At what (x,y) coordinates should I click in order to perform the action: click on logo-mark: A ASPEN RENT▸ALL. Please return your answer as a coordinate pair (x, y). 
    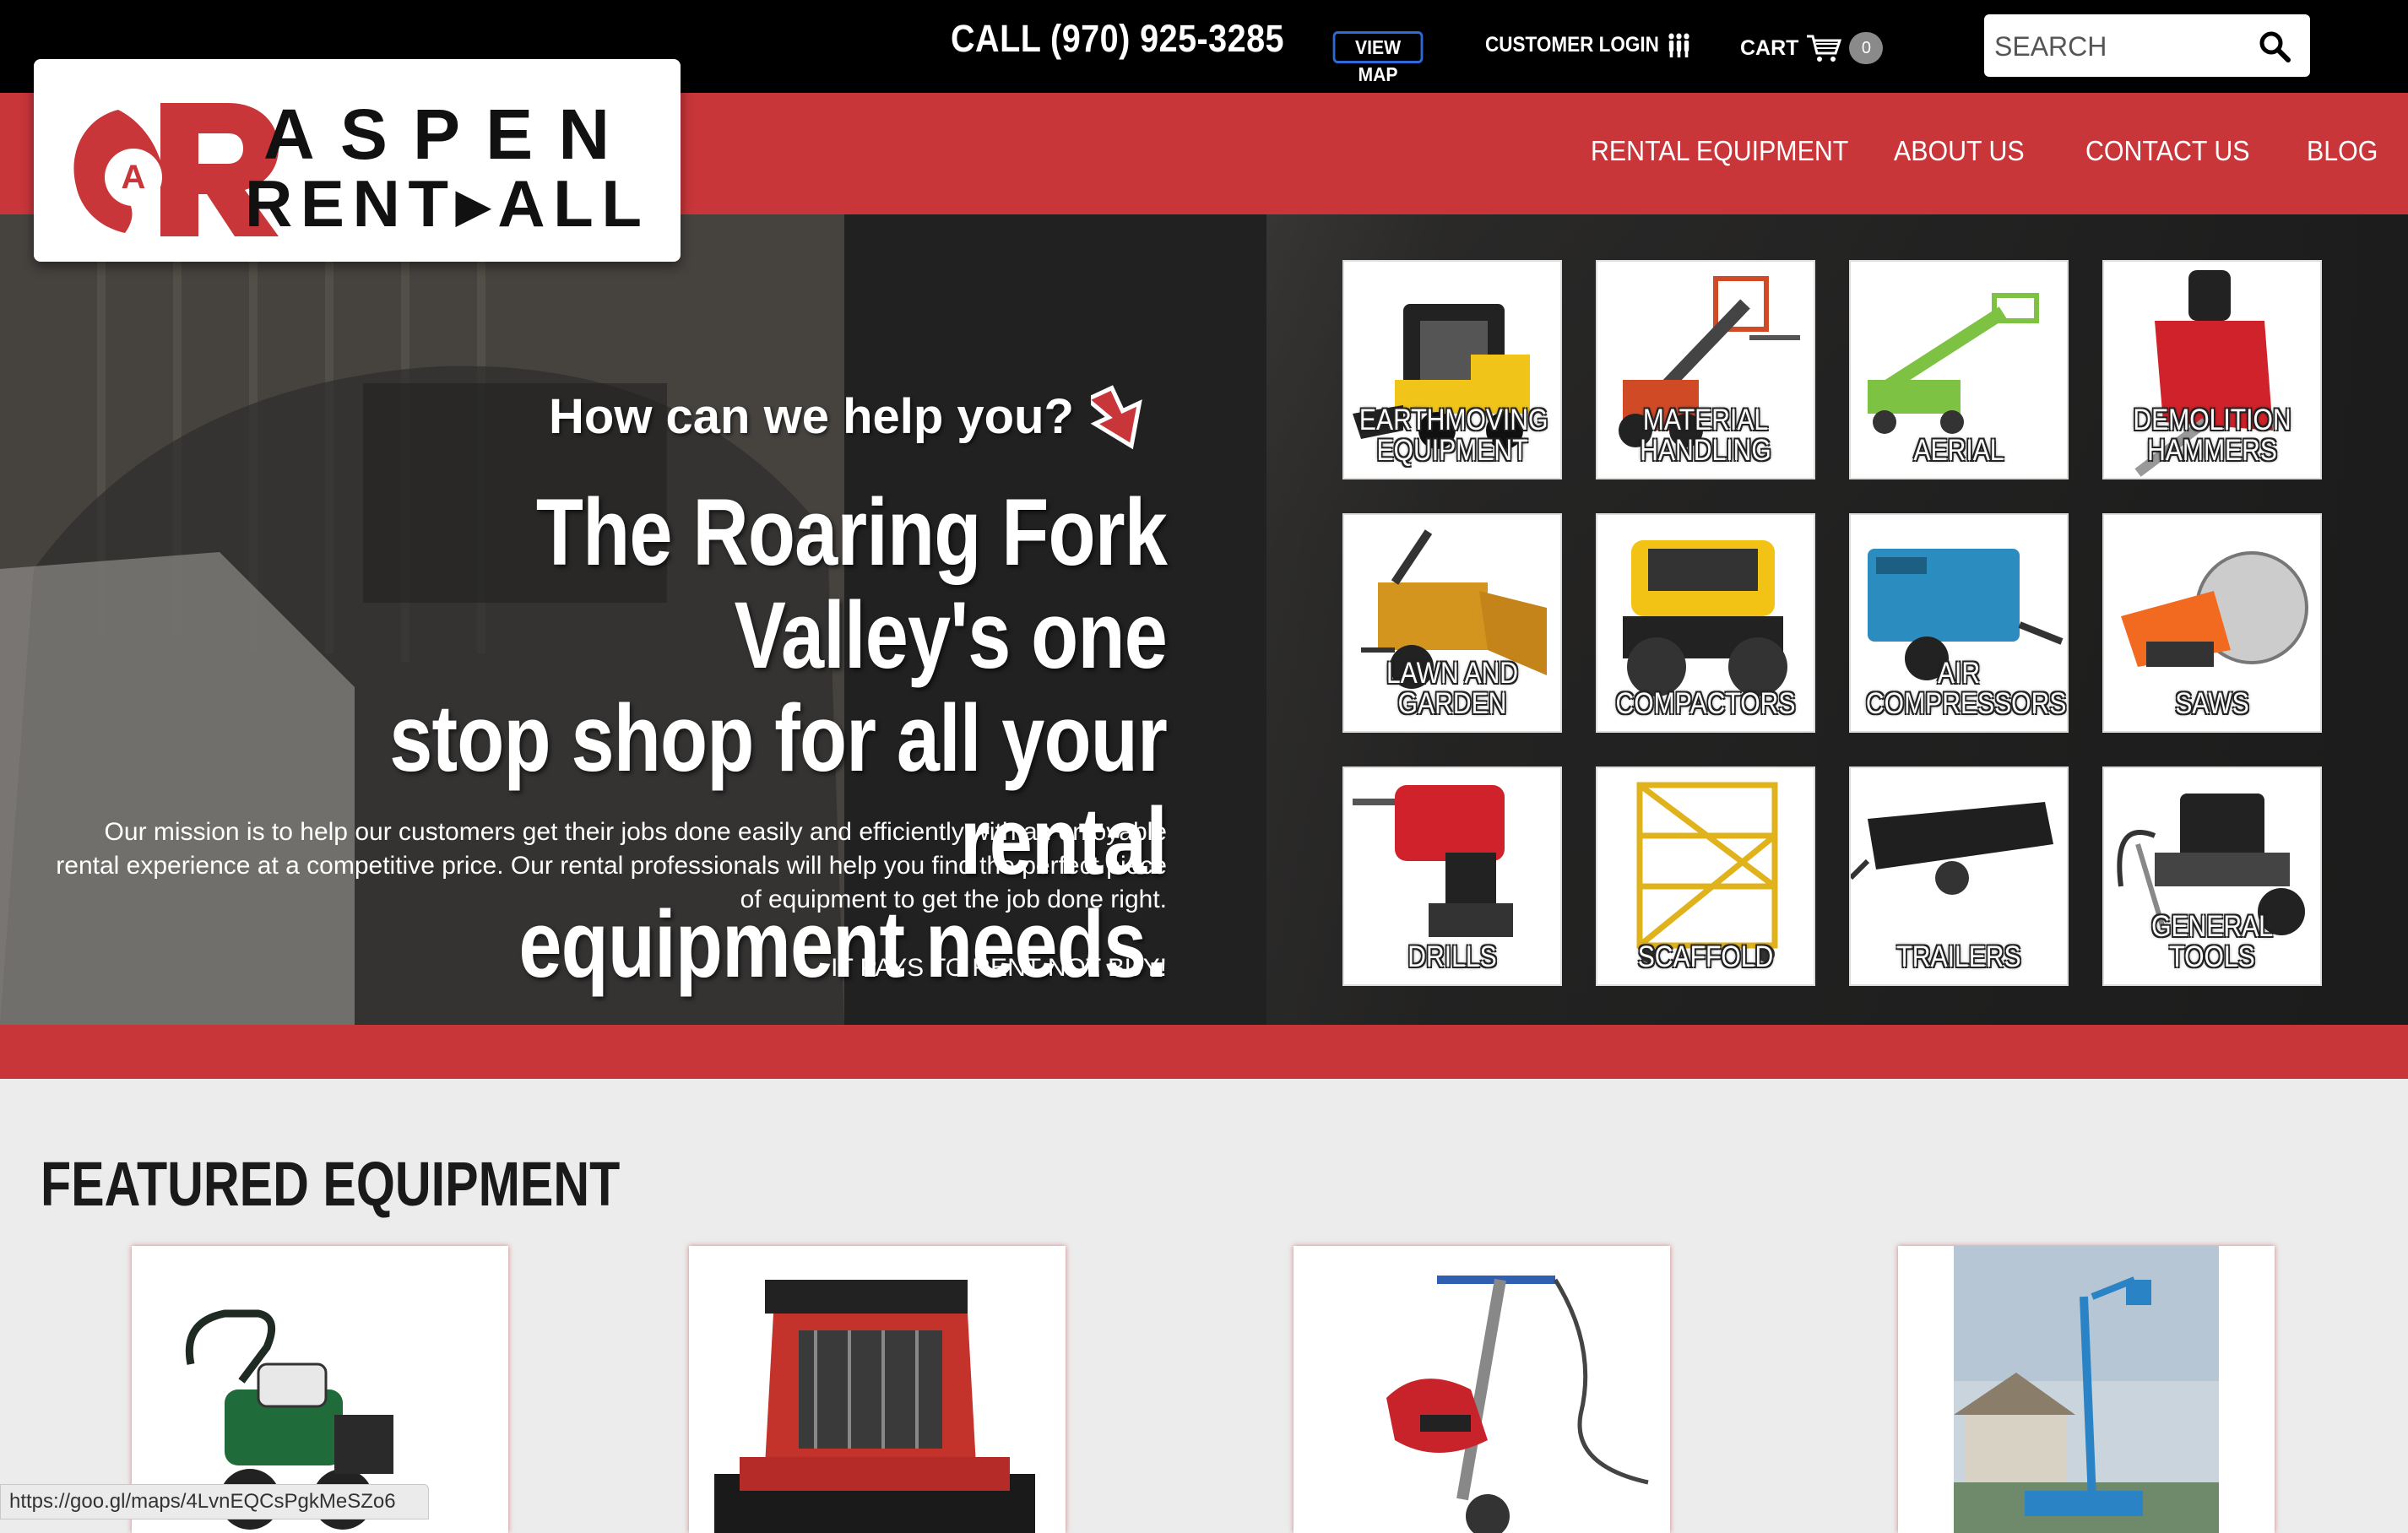
    Looking at the image, I should click on (358, 168).